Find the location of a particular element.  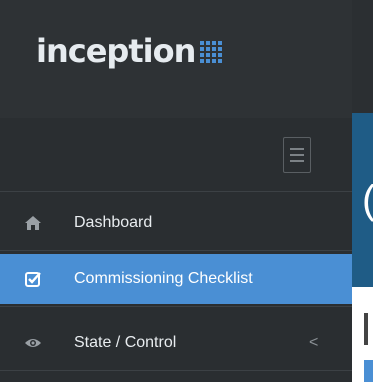

sidebar-item-label: Commissioning Checklist is located at coordinates (163, 278).